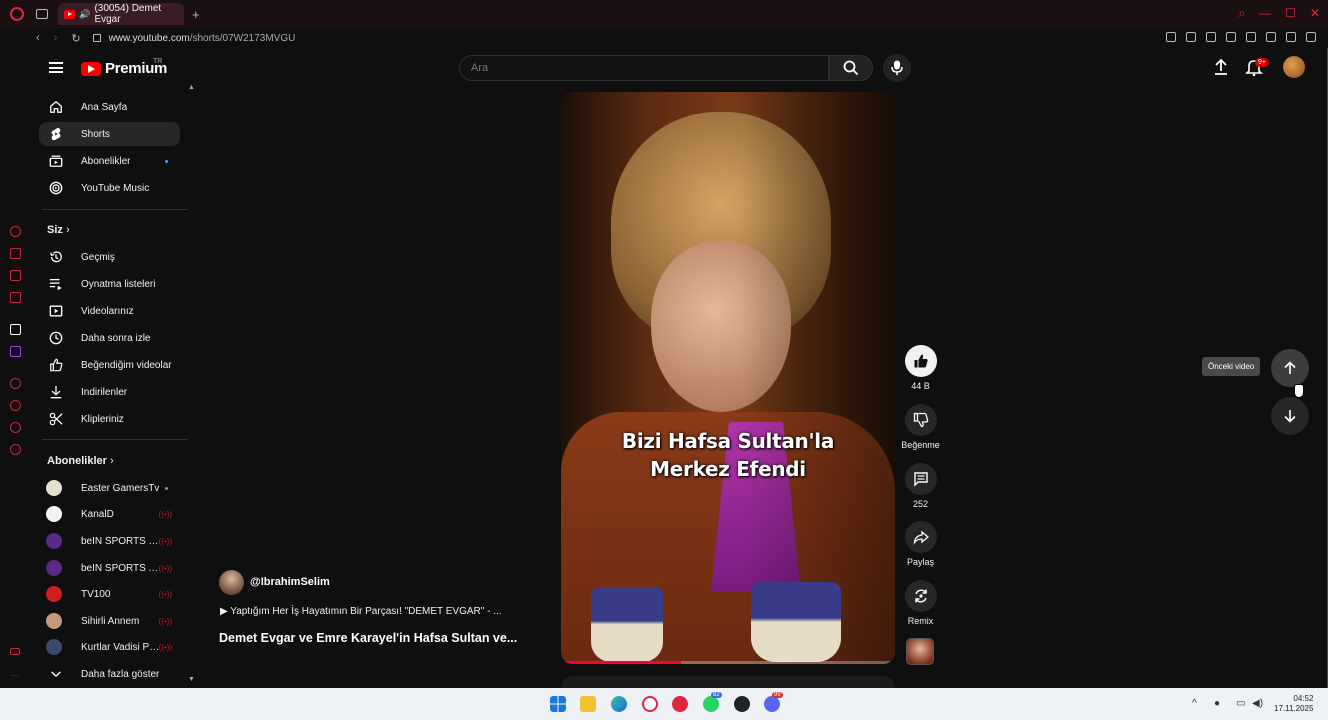 The height and width of the screenshot is (720, 1328). I want to click on share-page-icon, so click(1271, 37).